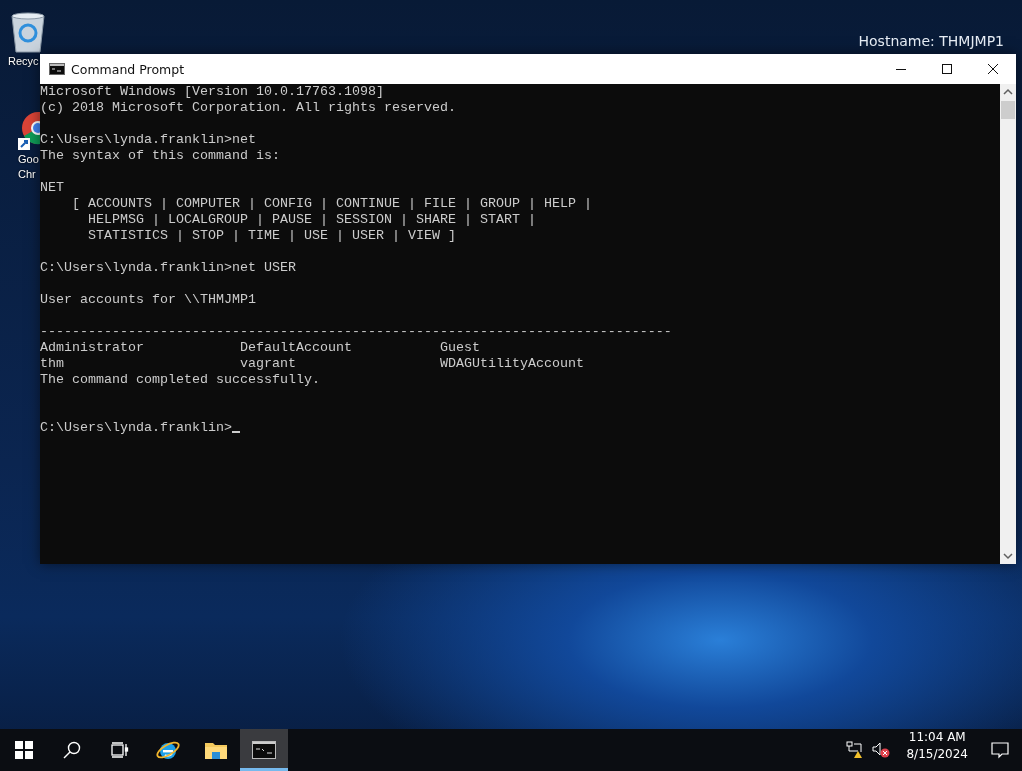 The image size is (1022, 771). I want to click on console-line: NET, so click(52, 187).